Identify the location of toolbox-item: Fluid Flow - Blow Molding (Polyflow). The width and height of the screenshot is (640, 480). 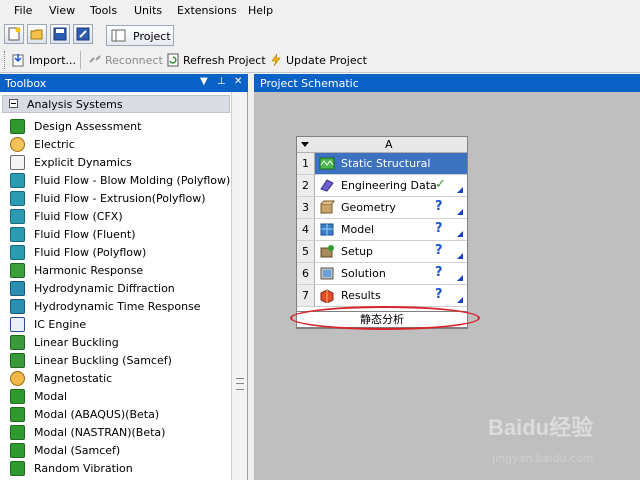
(116, 181).